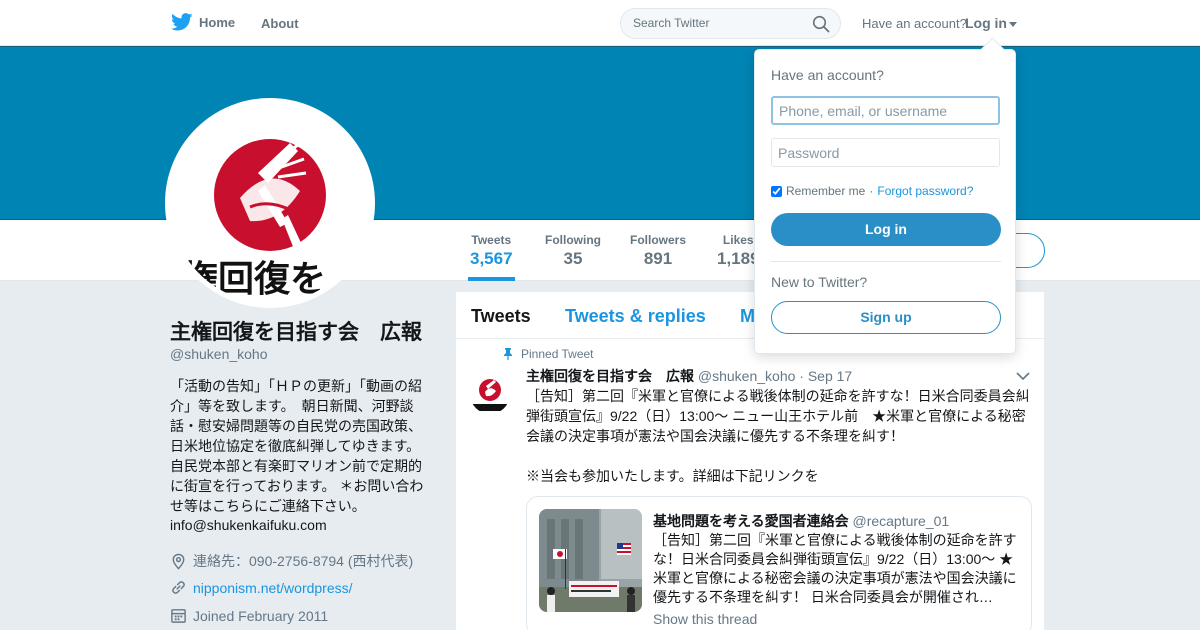  I want to click on twitter-bird-icon, so click(182, 22).